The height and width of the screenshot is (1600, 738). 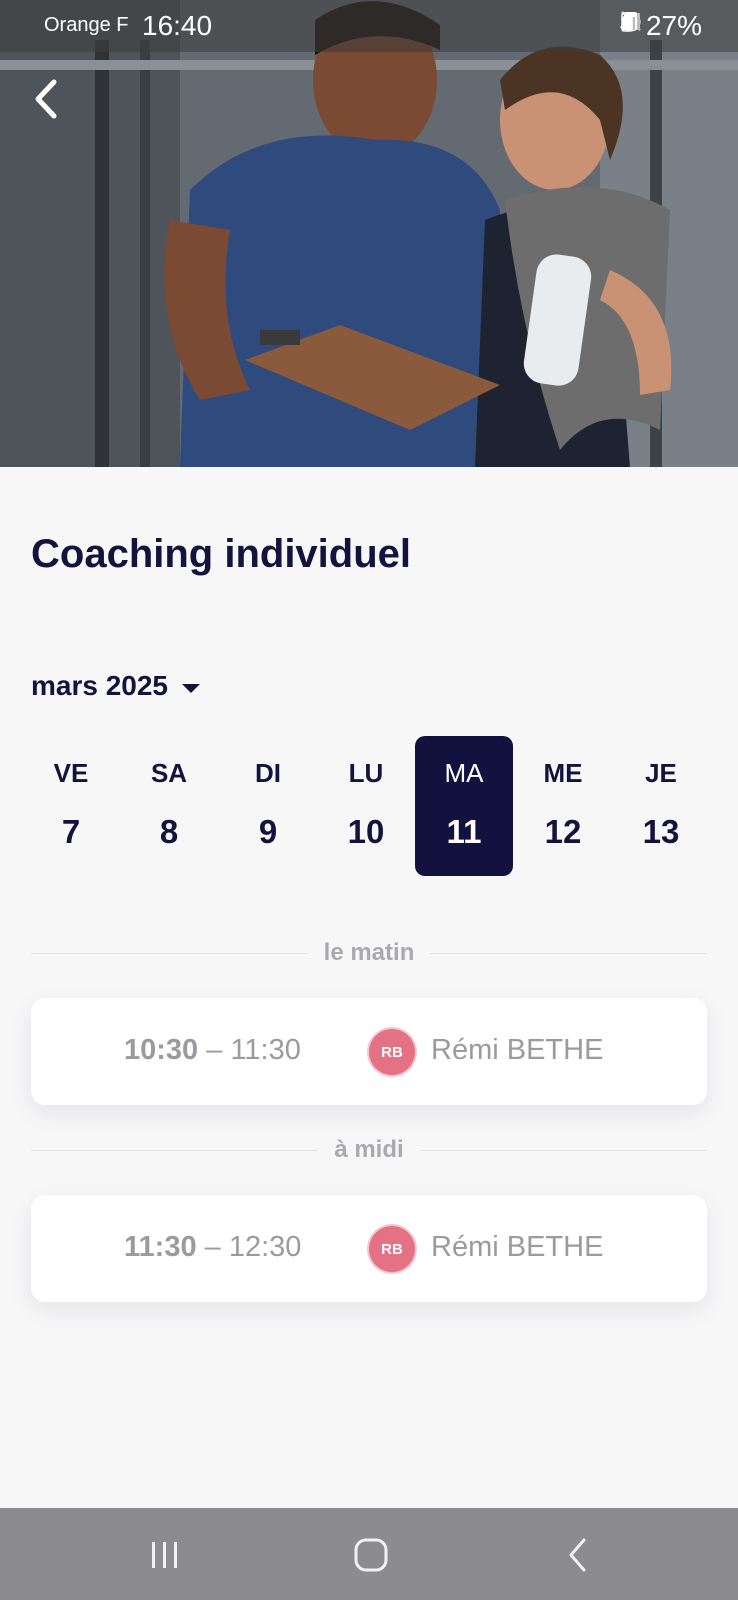 What do you see at coordinates (366, 773) in the screenshot?
I see `day-name: LU` at bounding box center [366, 773].